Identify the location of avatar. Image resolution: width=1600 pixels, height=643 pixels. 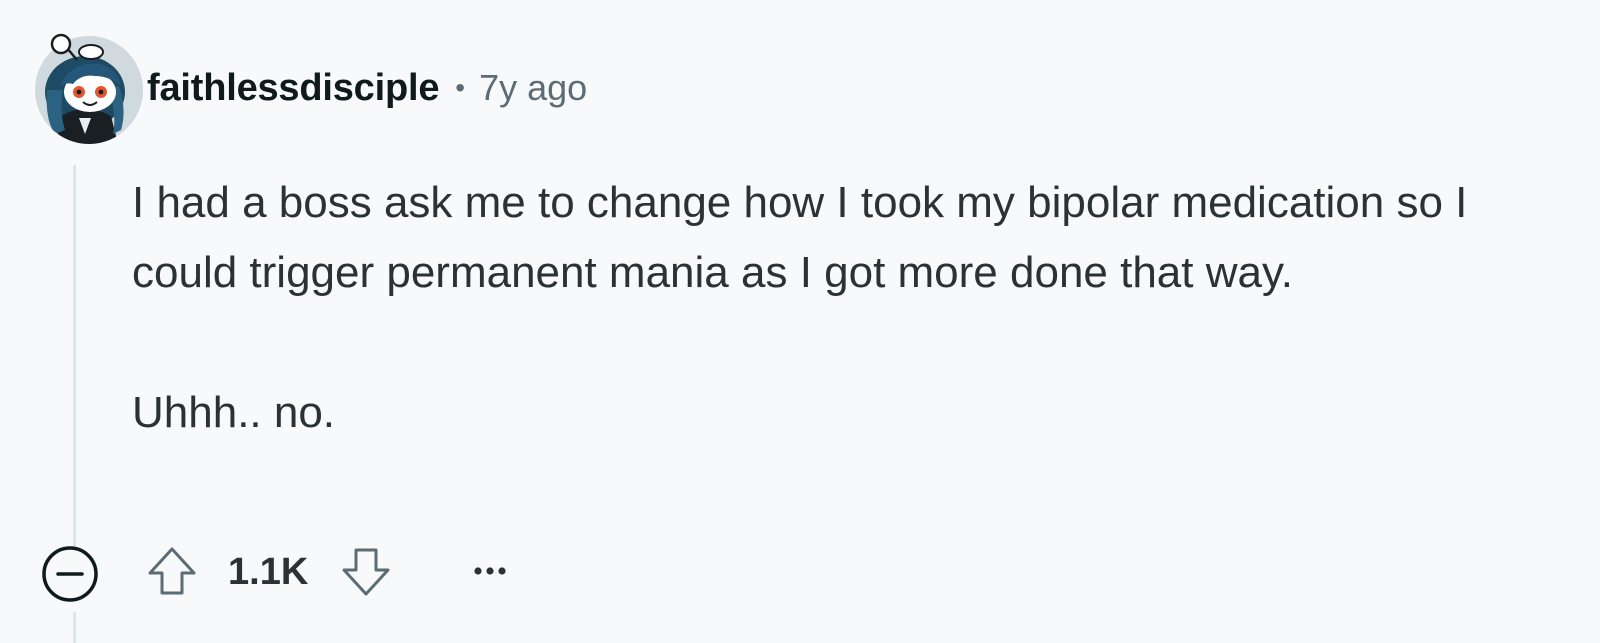
(90, 87).